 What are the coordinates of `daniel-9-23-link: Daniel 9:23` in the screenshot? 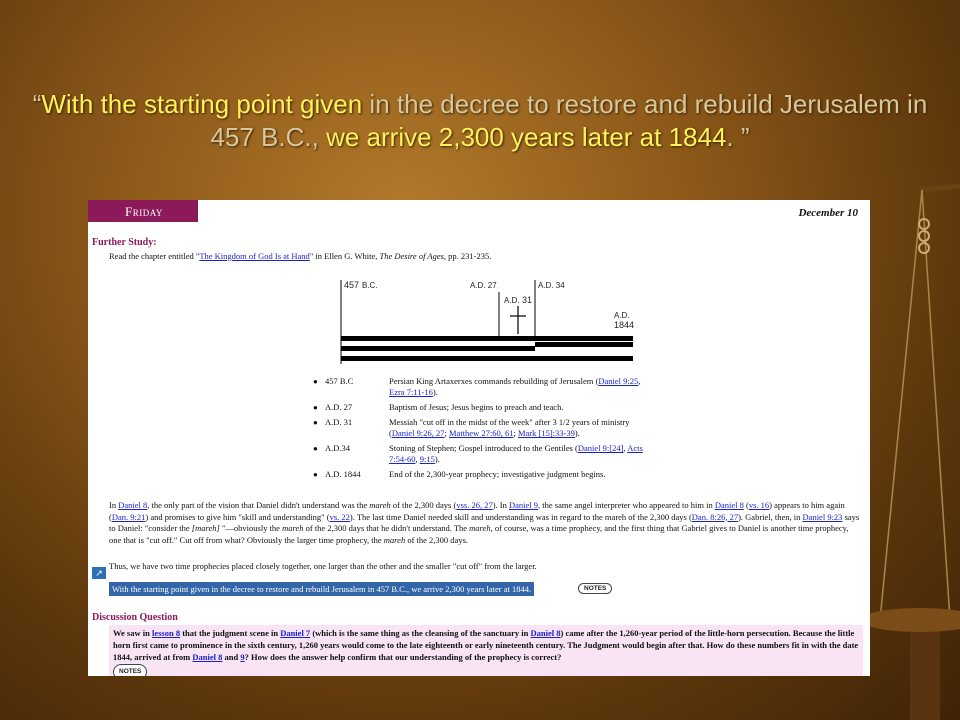 It's located at (823, 517).